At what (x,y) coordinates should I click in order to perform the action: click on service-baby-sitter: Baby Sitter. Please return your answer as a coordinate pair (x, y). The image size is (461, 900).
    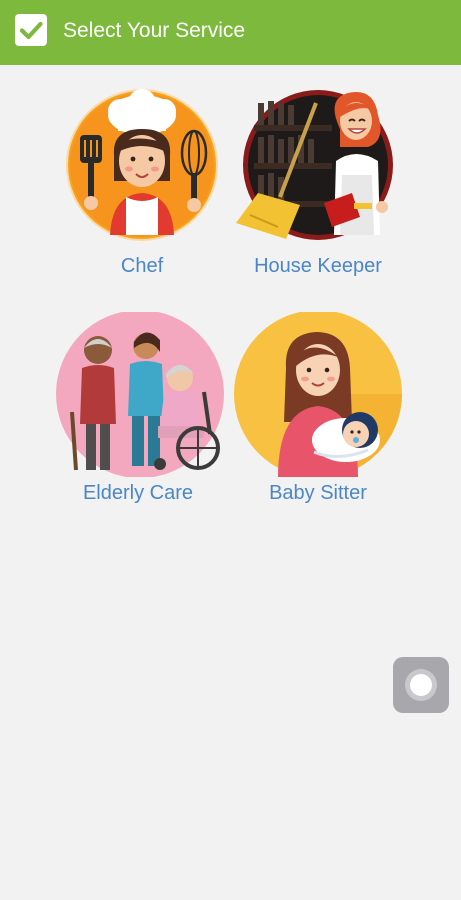
    Looking at the image, I should click on (318, 412).